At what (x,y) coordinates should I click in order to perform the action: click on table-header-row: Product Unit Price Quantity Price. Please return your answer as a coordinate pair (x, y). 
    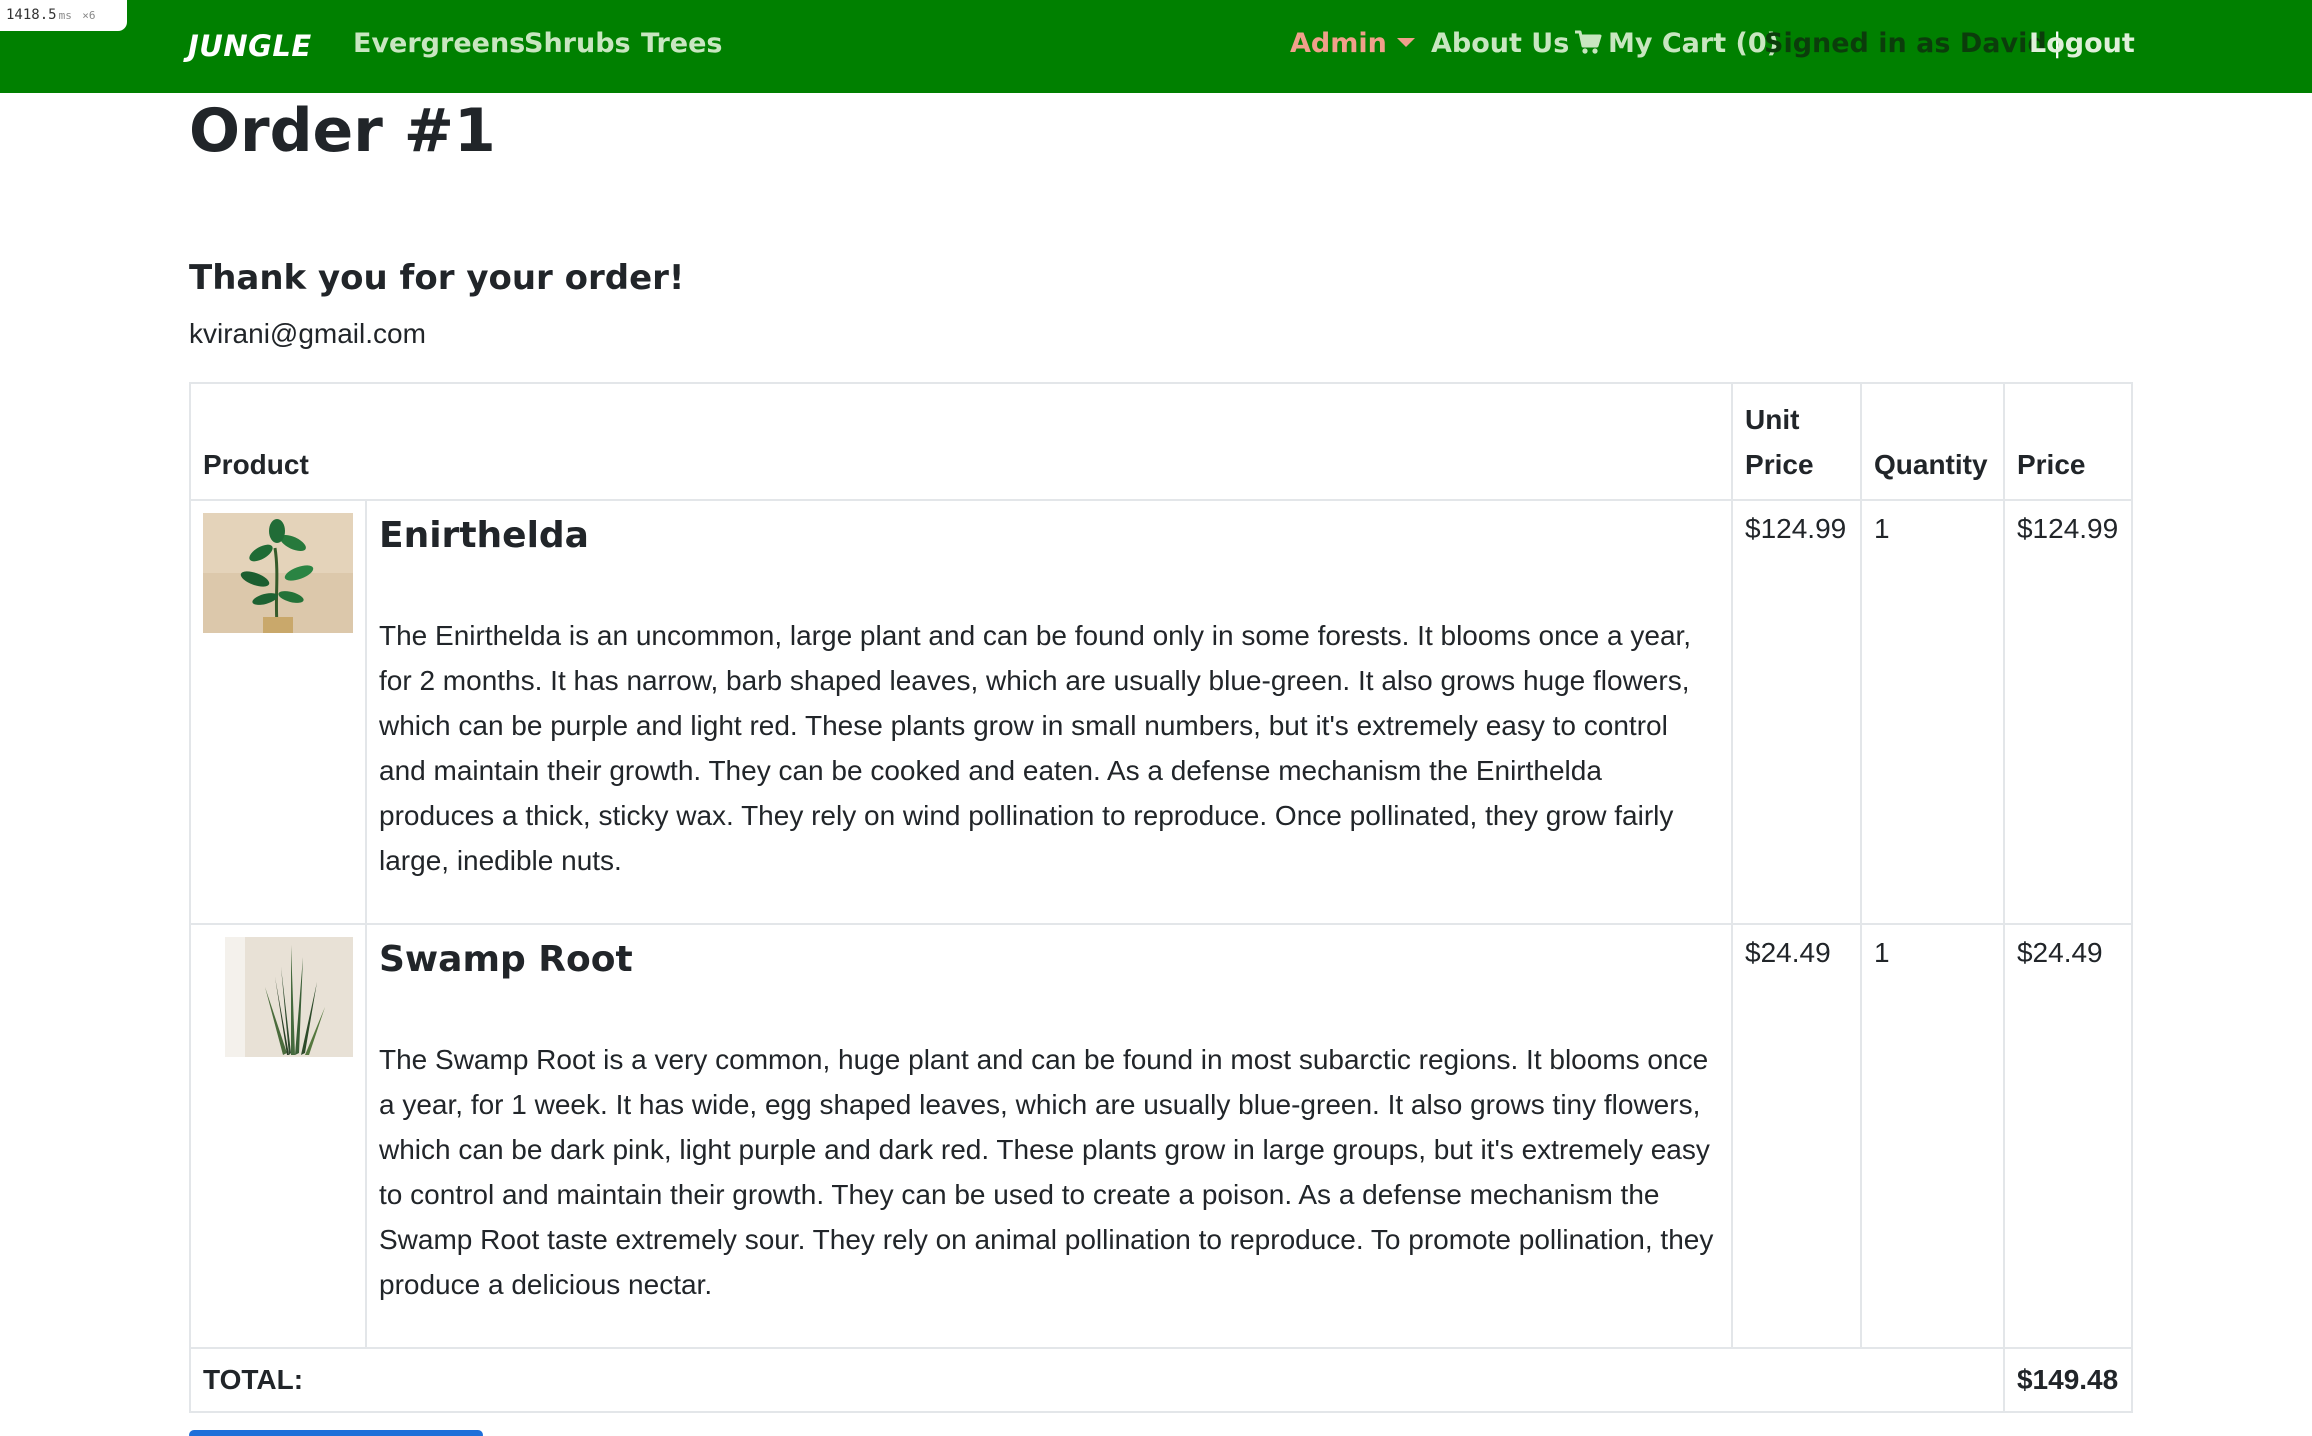
    Looking at the image, I should click on (1161, 441).